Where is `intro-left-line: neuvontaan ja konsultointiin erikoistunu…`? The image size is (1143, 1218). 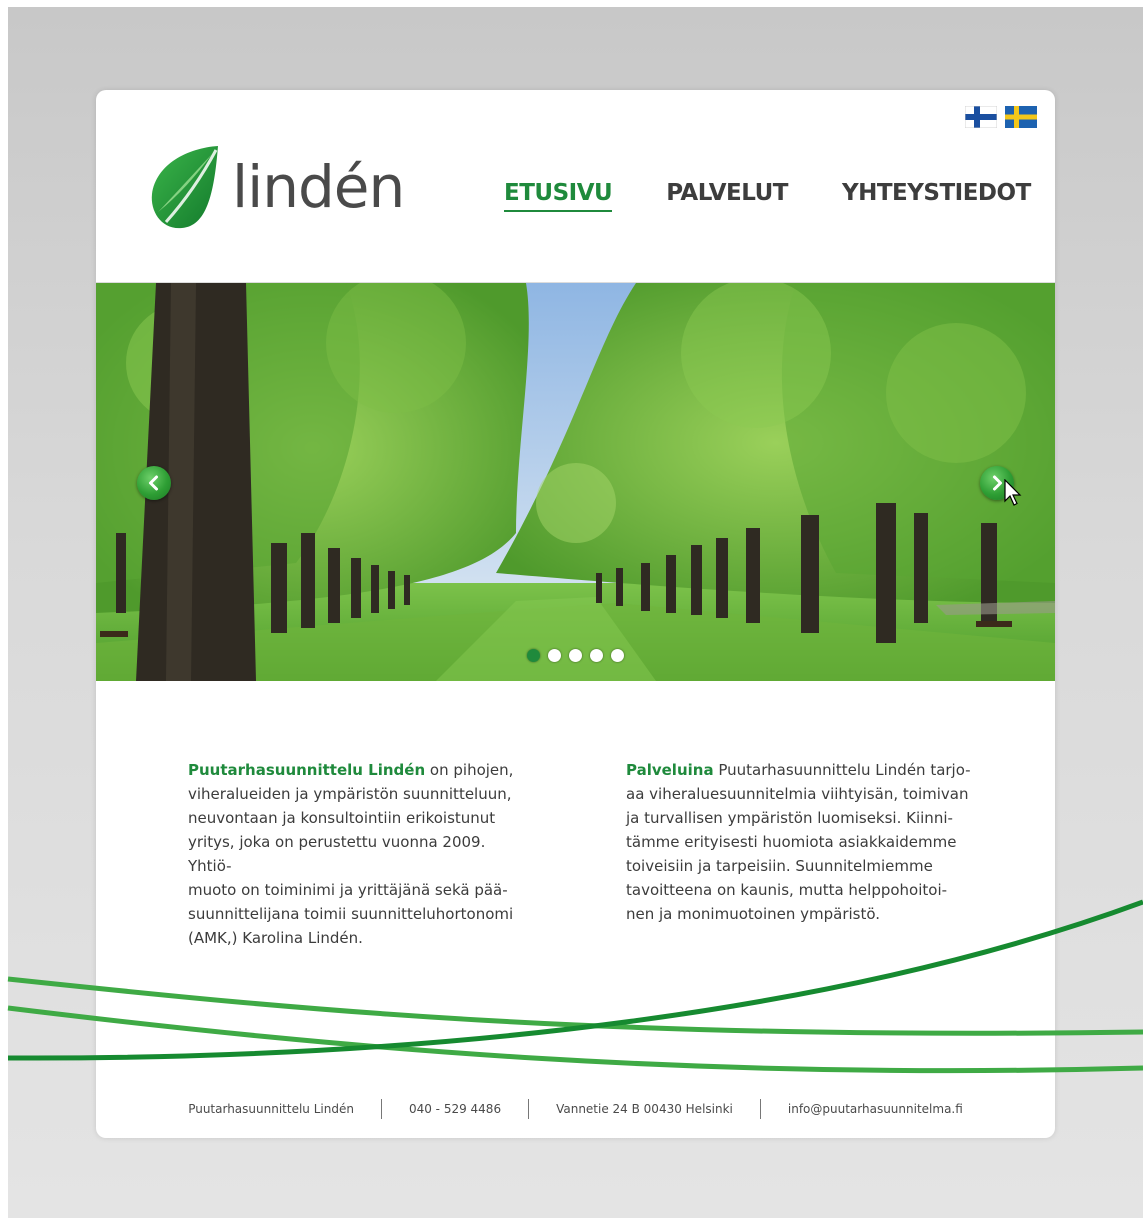 intro-left-line: neuvontaan ja konsultointiin erikoistunu… is located at coordinates (342, 818).